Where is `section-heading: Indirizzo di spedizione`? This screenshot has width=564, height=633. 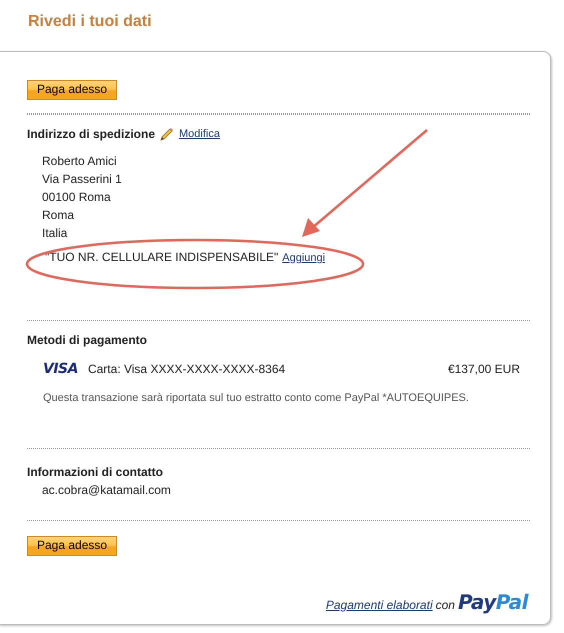
section-heading: Indirizzo di spedizione is located at coordinates (91, 134).